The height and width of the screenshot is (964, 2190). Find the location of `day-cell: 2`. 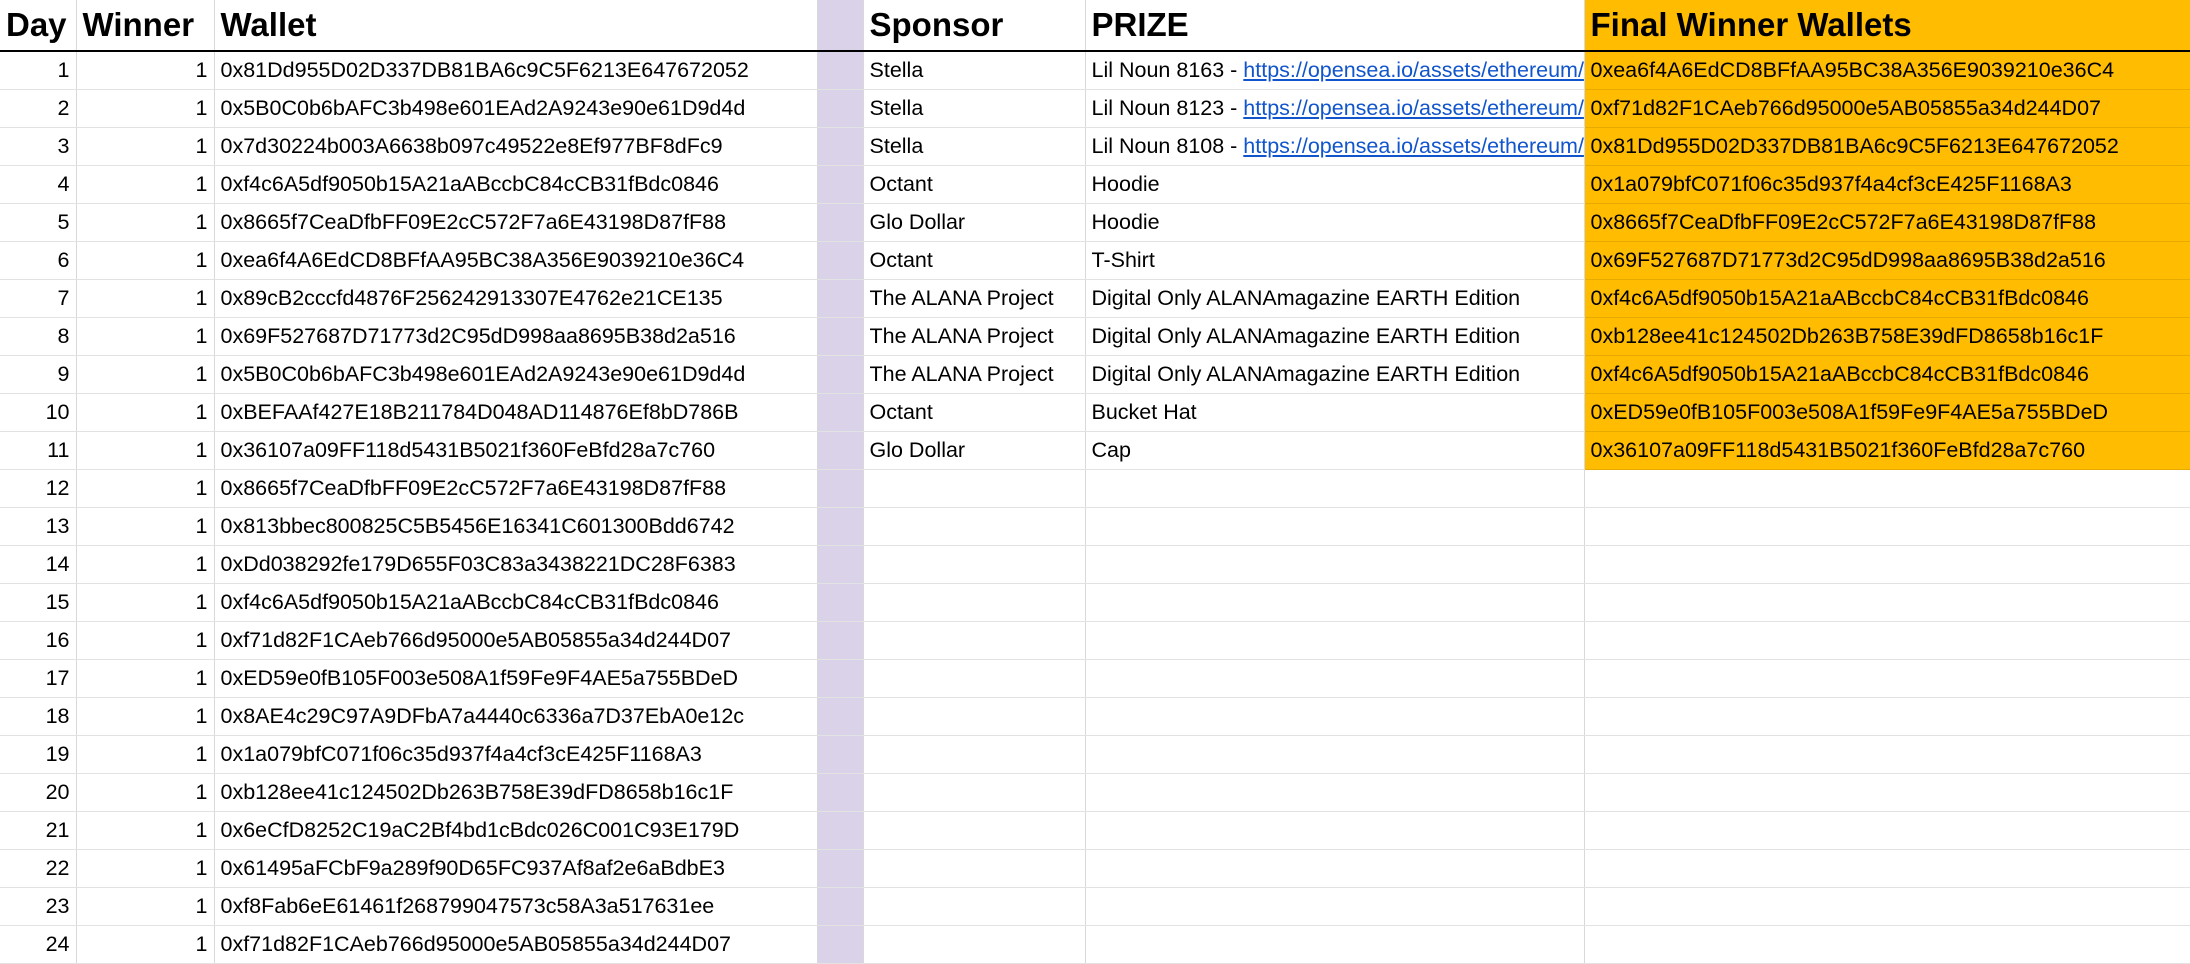

day-cell: 2 is located at coordinates (38, 108).